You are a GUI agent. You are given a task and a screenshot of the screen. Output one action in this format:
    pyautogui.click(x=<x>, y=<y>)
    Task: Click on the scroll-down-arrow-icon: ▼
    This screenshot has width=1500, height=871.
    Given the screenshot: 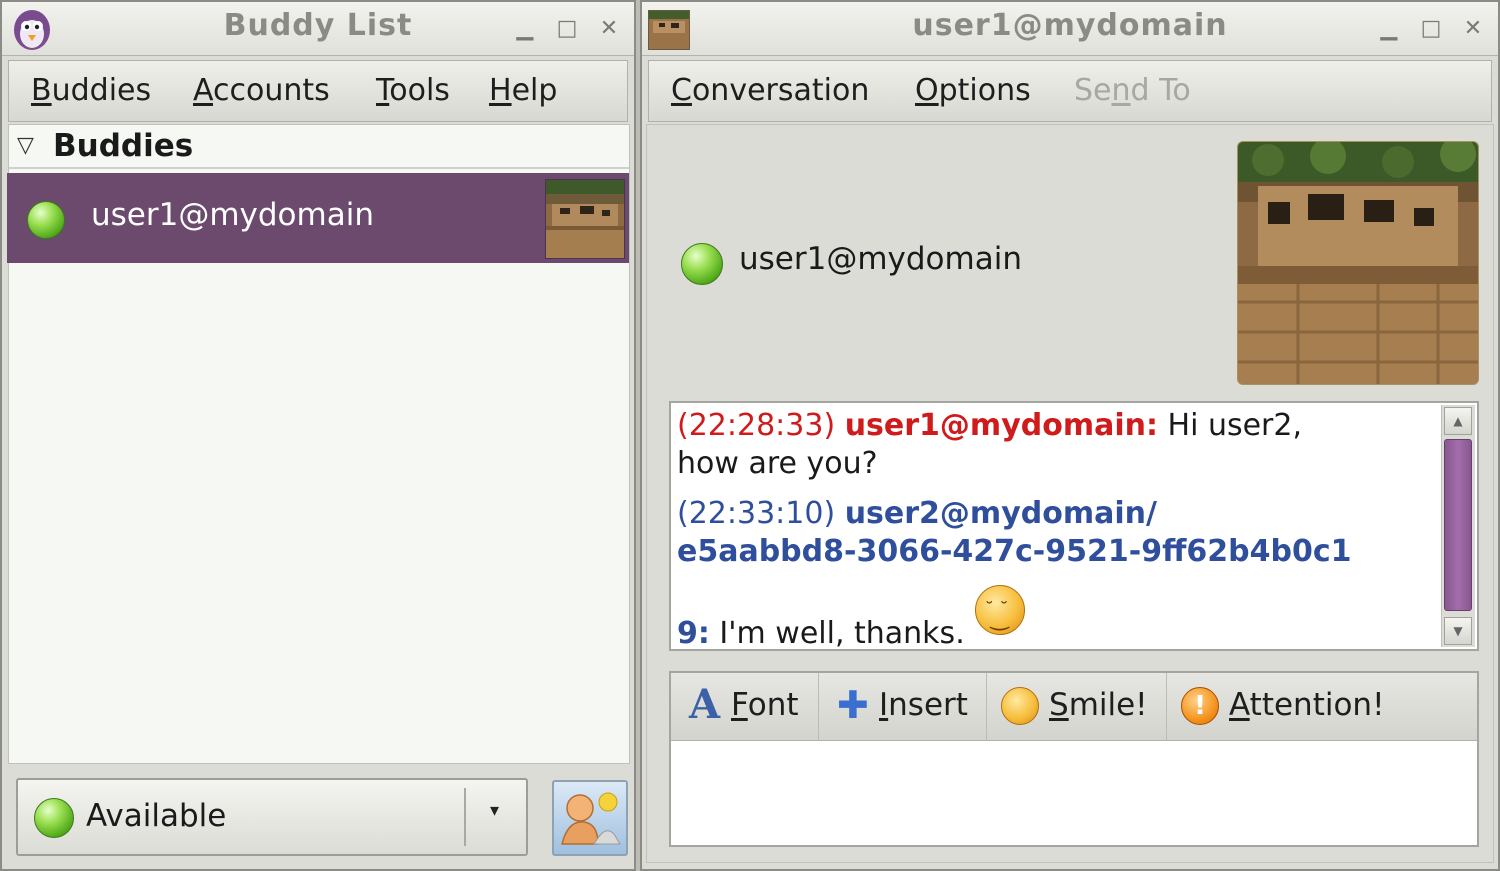 What is the action you would take?
    pyautogui.click(x=1458, y=631)
    